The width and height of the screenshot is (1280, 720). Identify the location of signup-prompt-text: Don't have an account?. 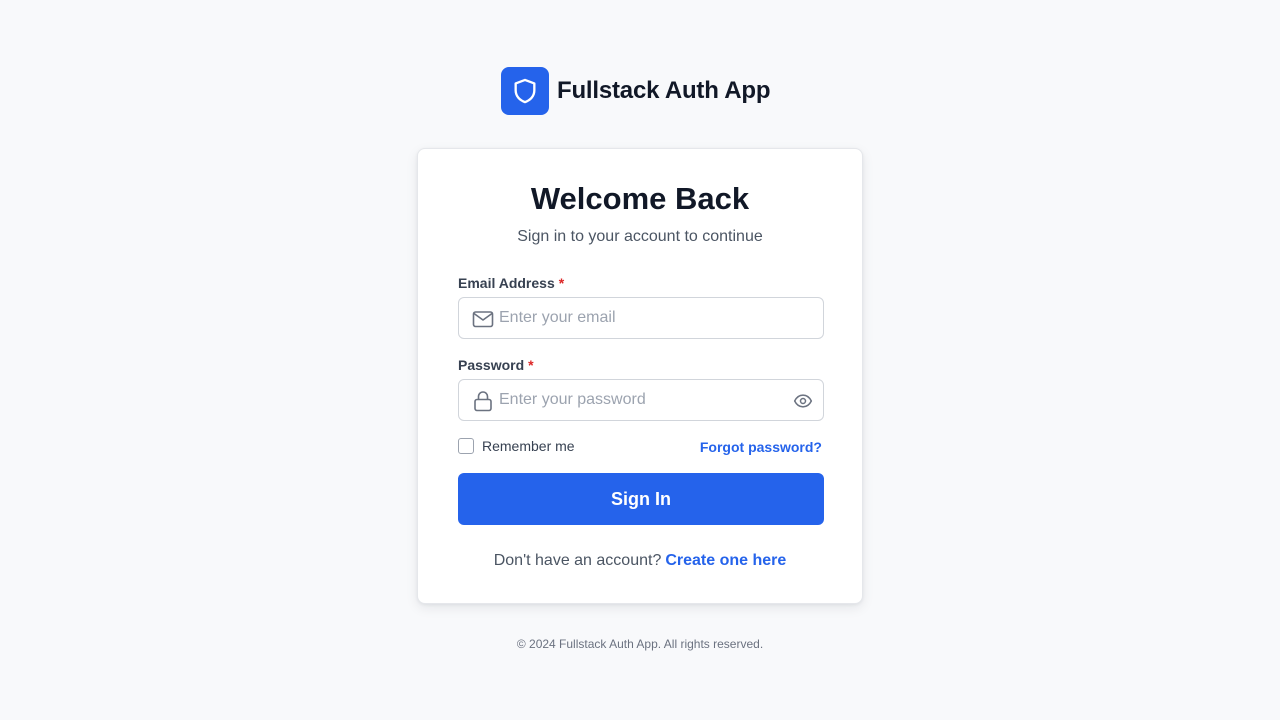
(577, 560).